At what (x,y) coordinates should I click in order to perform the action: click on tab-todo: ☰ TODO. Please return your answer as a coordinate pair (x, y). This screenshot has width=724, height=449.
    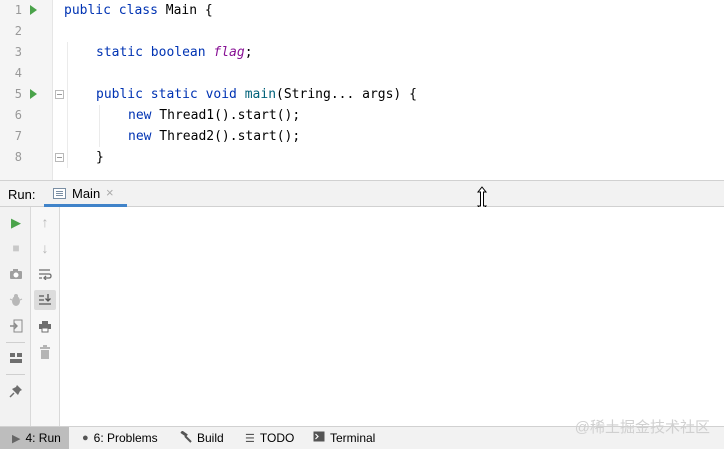
    Looking at the image, I should click on (269, 438).